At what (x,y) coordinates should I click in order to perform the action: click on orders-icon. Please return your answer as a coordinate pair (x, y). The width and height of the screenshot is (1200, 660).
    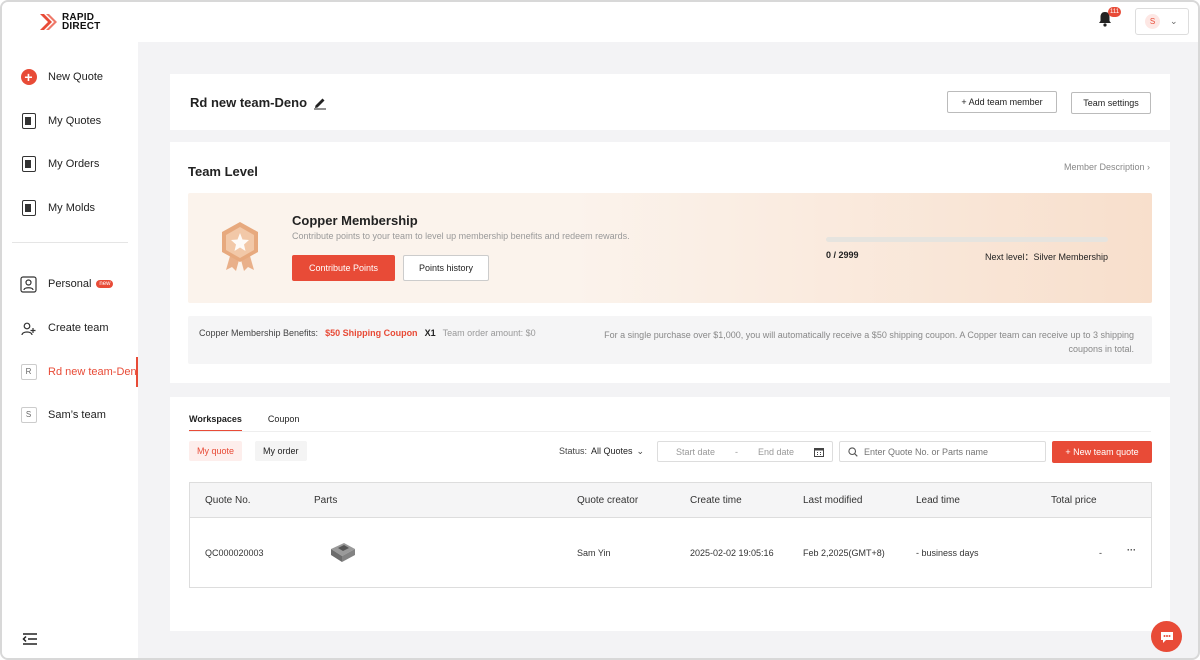
    Looking at the image, I should click on (28, 164).